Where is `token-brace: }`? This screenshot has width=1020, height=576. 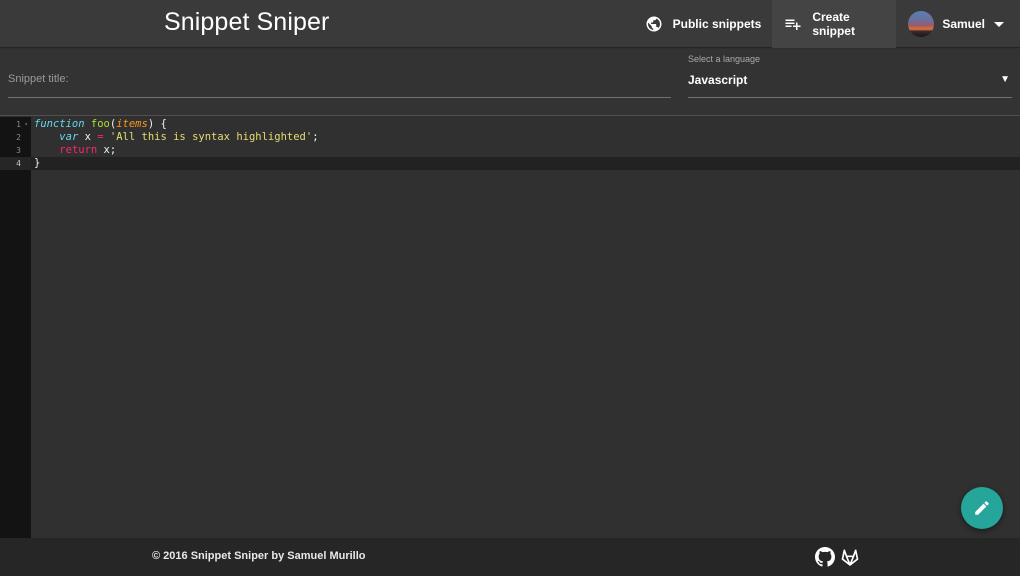 token-brace: } is located at coordinates (37, 163).